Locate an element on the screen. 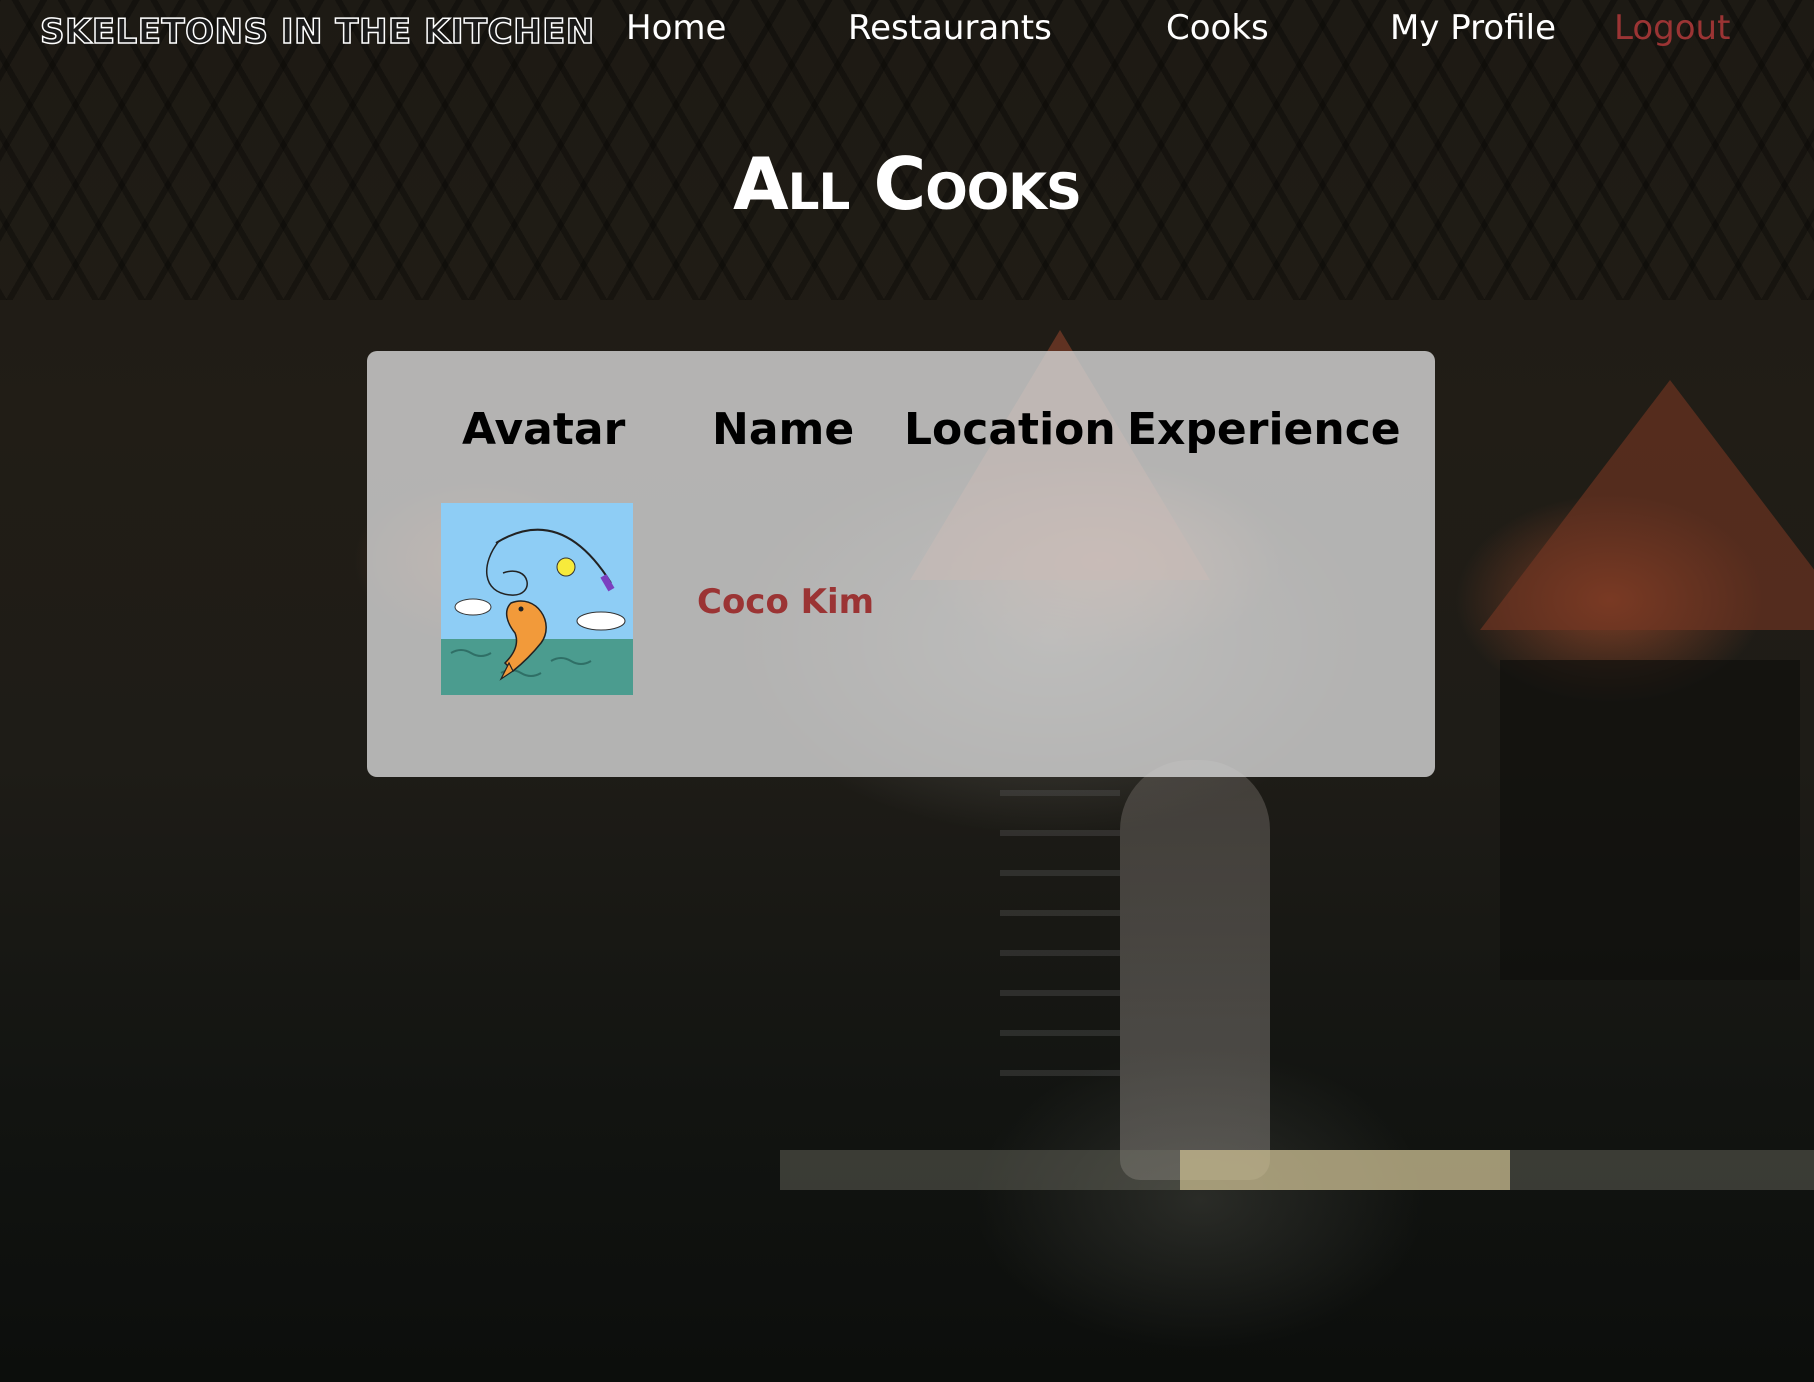 This screenshot has width=1814, height=1382. column-header-name: Name is located at coordinates (783, 429).